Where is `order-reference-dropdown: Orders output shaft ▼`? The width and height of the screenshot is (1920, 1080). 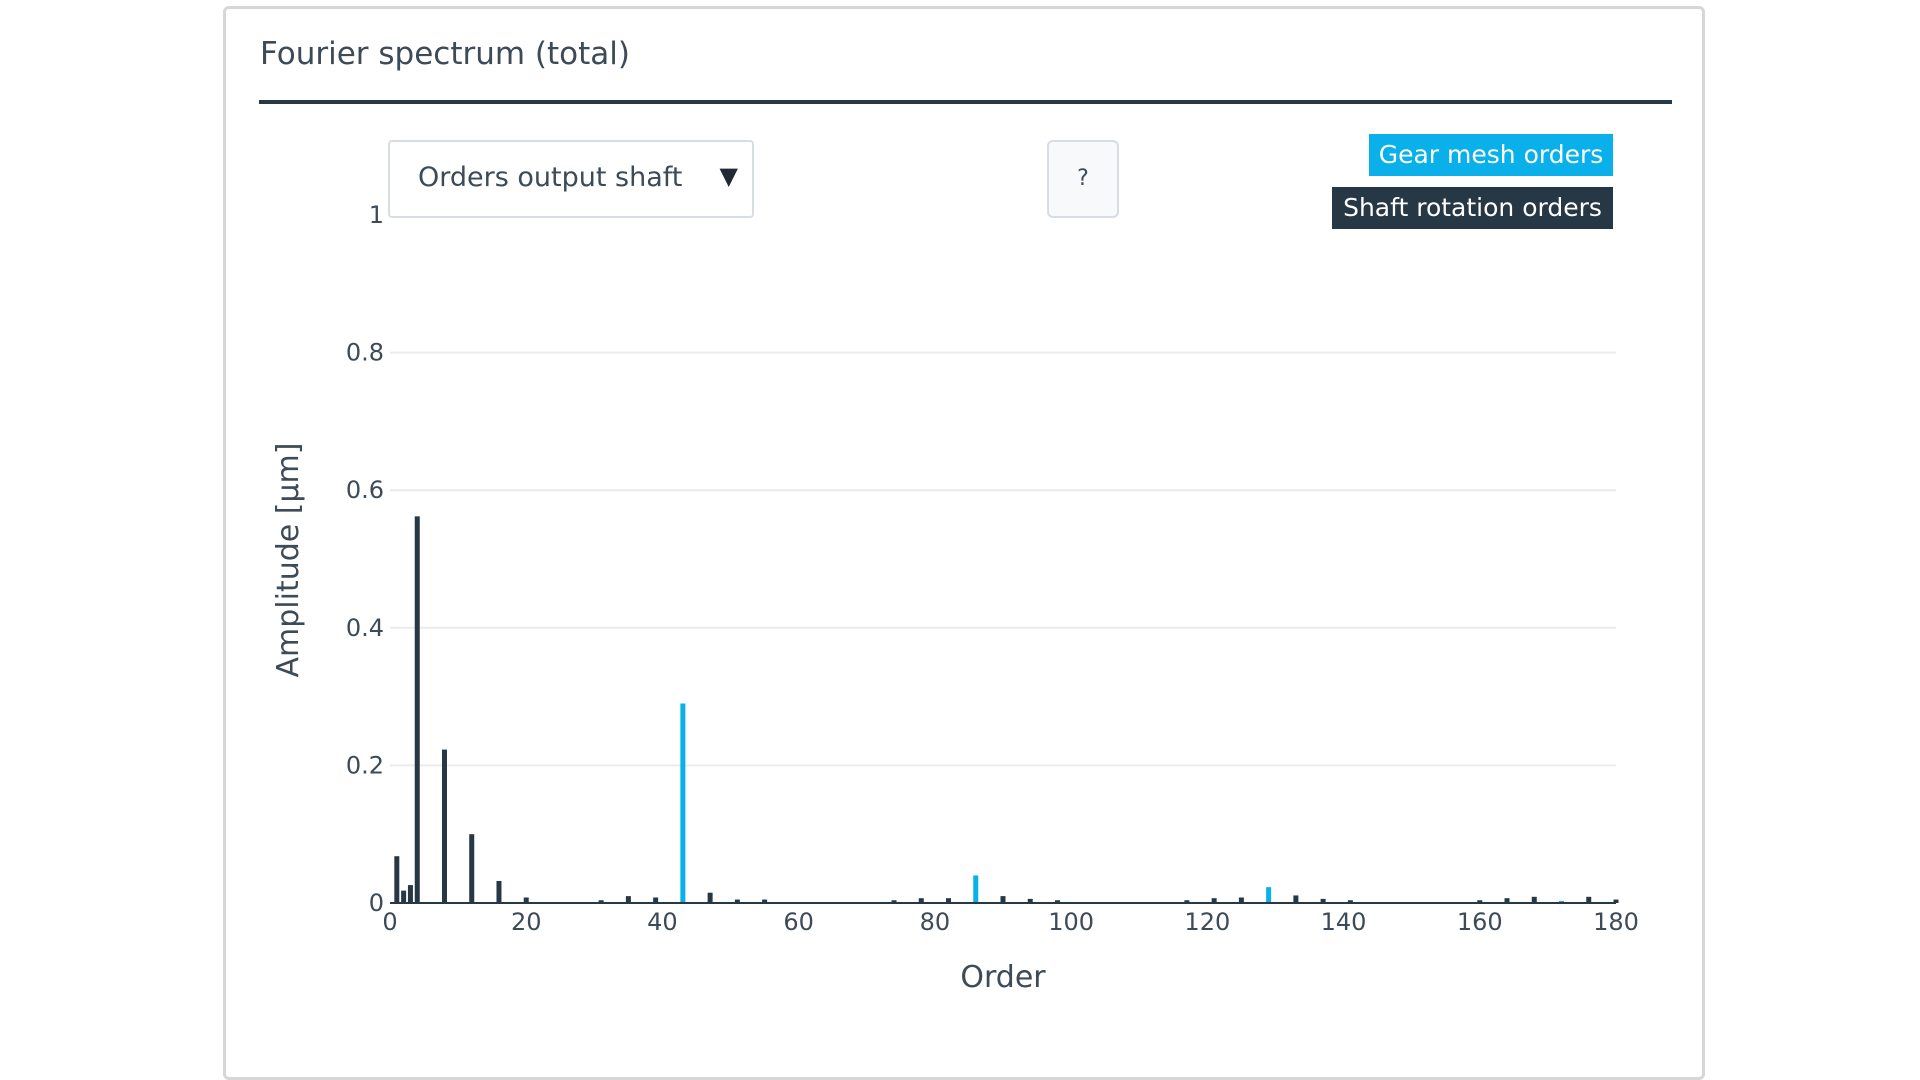
order-reference-dropdown: Orders output shaft ▼ is located at coordinates (571, 179).